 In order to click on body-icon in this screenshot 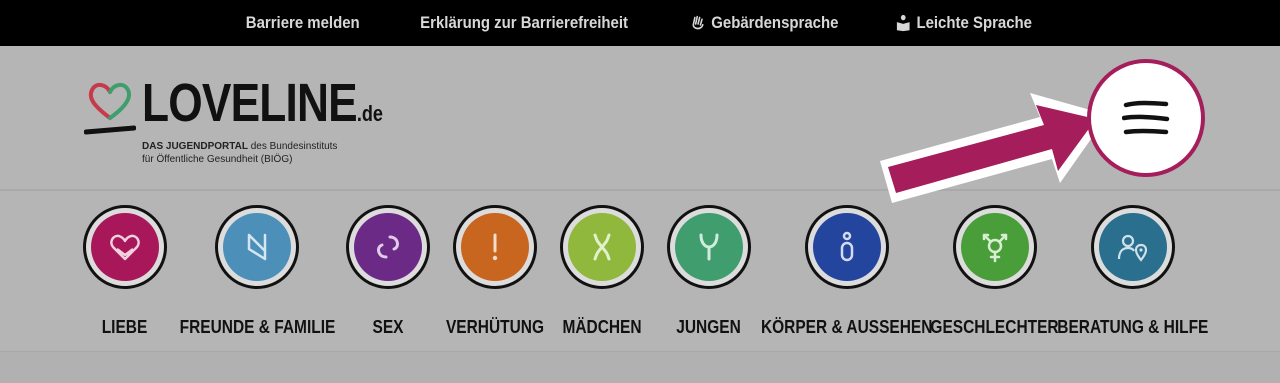, I will do `click(847, 247)`.